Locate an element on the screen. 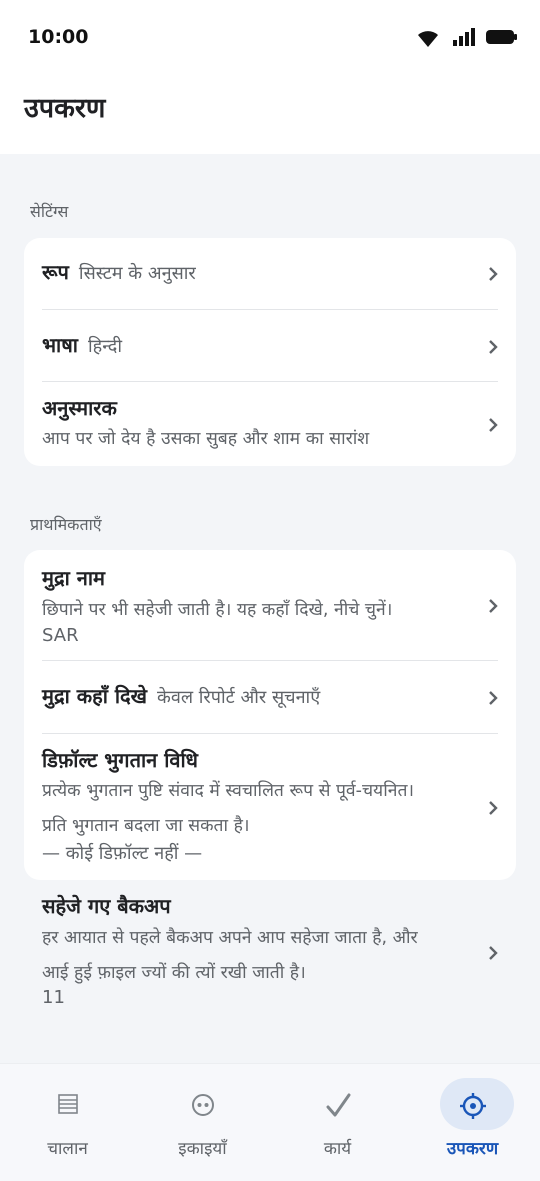 The height and width of the screenshot is (1181, 540). appearance-value: सिस्टम के अनुसार is located at coordinates (137, 273).